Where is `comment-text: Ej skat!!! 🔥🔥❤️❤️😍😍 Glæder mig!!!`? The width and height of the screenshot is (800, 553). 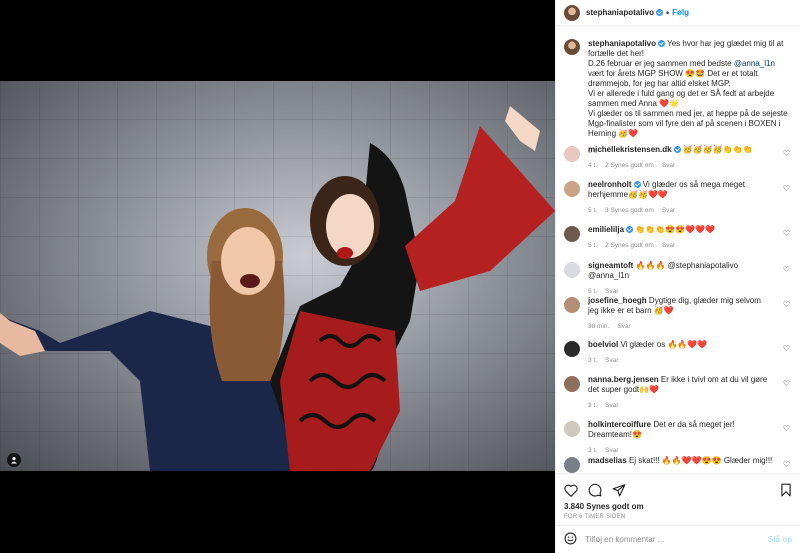
comment-text: Ej skat!!! 🔥🔥❤️❤️😍😍 Glæder mig!!! is located at coordinates (700, 460).